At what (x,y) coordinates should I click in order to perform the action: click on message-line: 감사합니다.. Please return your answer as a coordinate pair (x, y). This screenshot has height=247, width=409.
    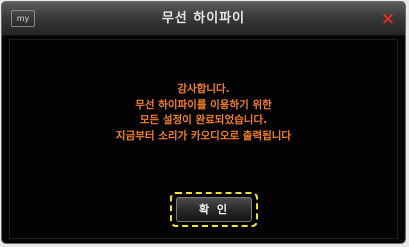
    Looking at the image, I should click on (203, 89).